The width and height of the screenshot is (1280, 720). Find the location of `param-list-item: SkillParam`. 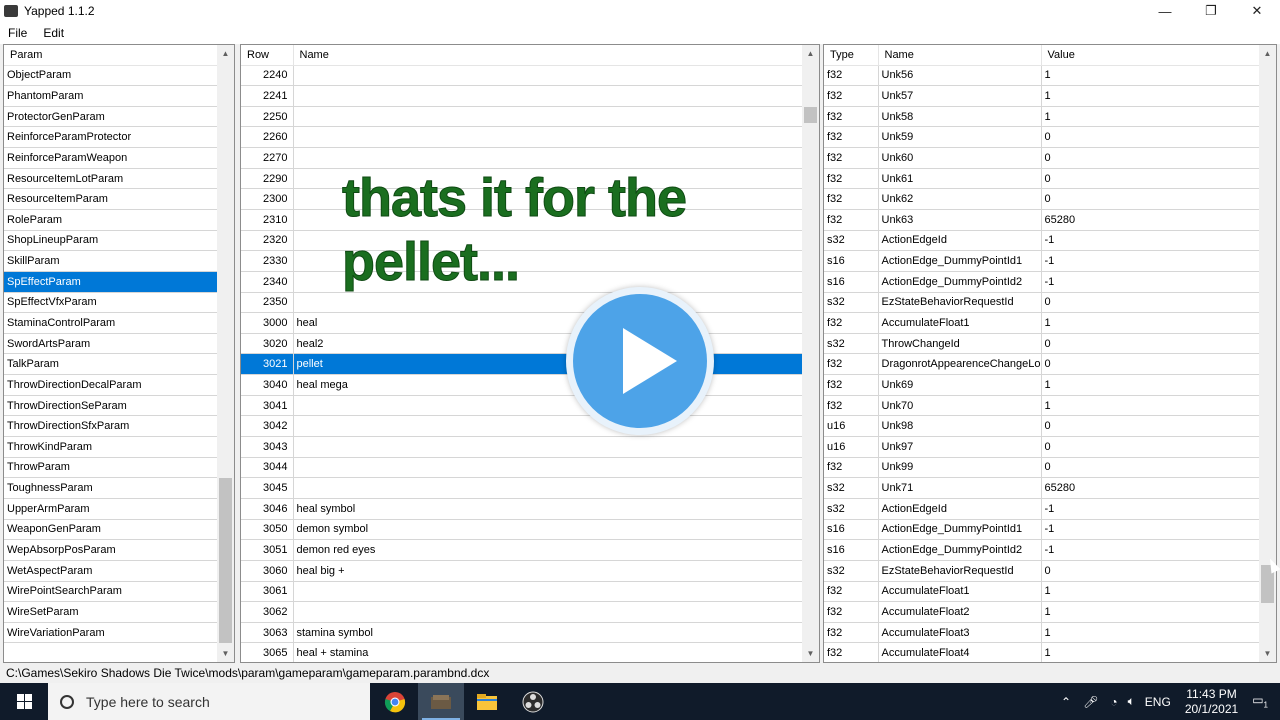

param-list-item: SkillParam is located at coordinates (112, 261).